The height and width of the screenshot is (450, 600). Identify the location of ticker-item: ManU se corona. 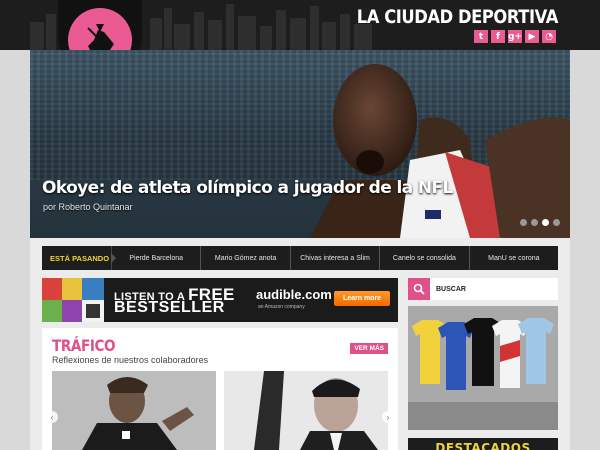
(514, 258).